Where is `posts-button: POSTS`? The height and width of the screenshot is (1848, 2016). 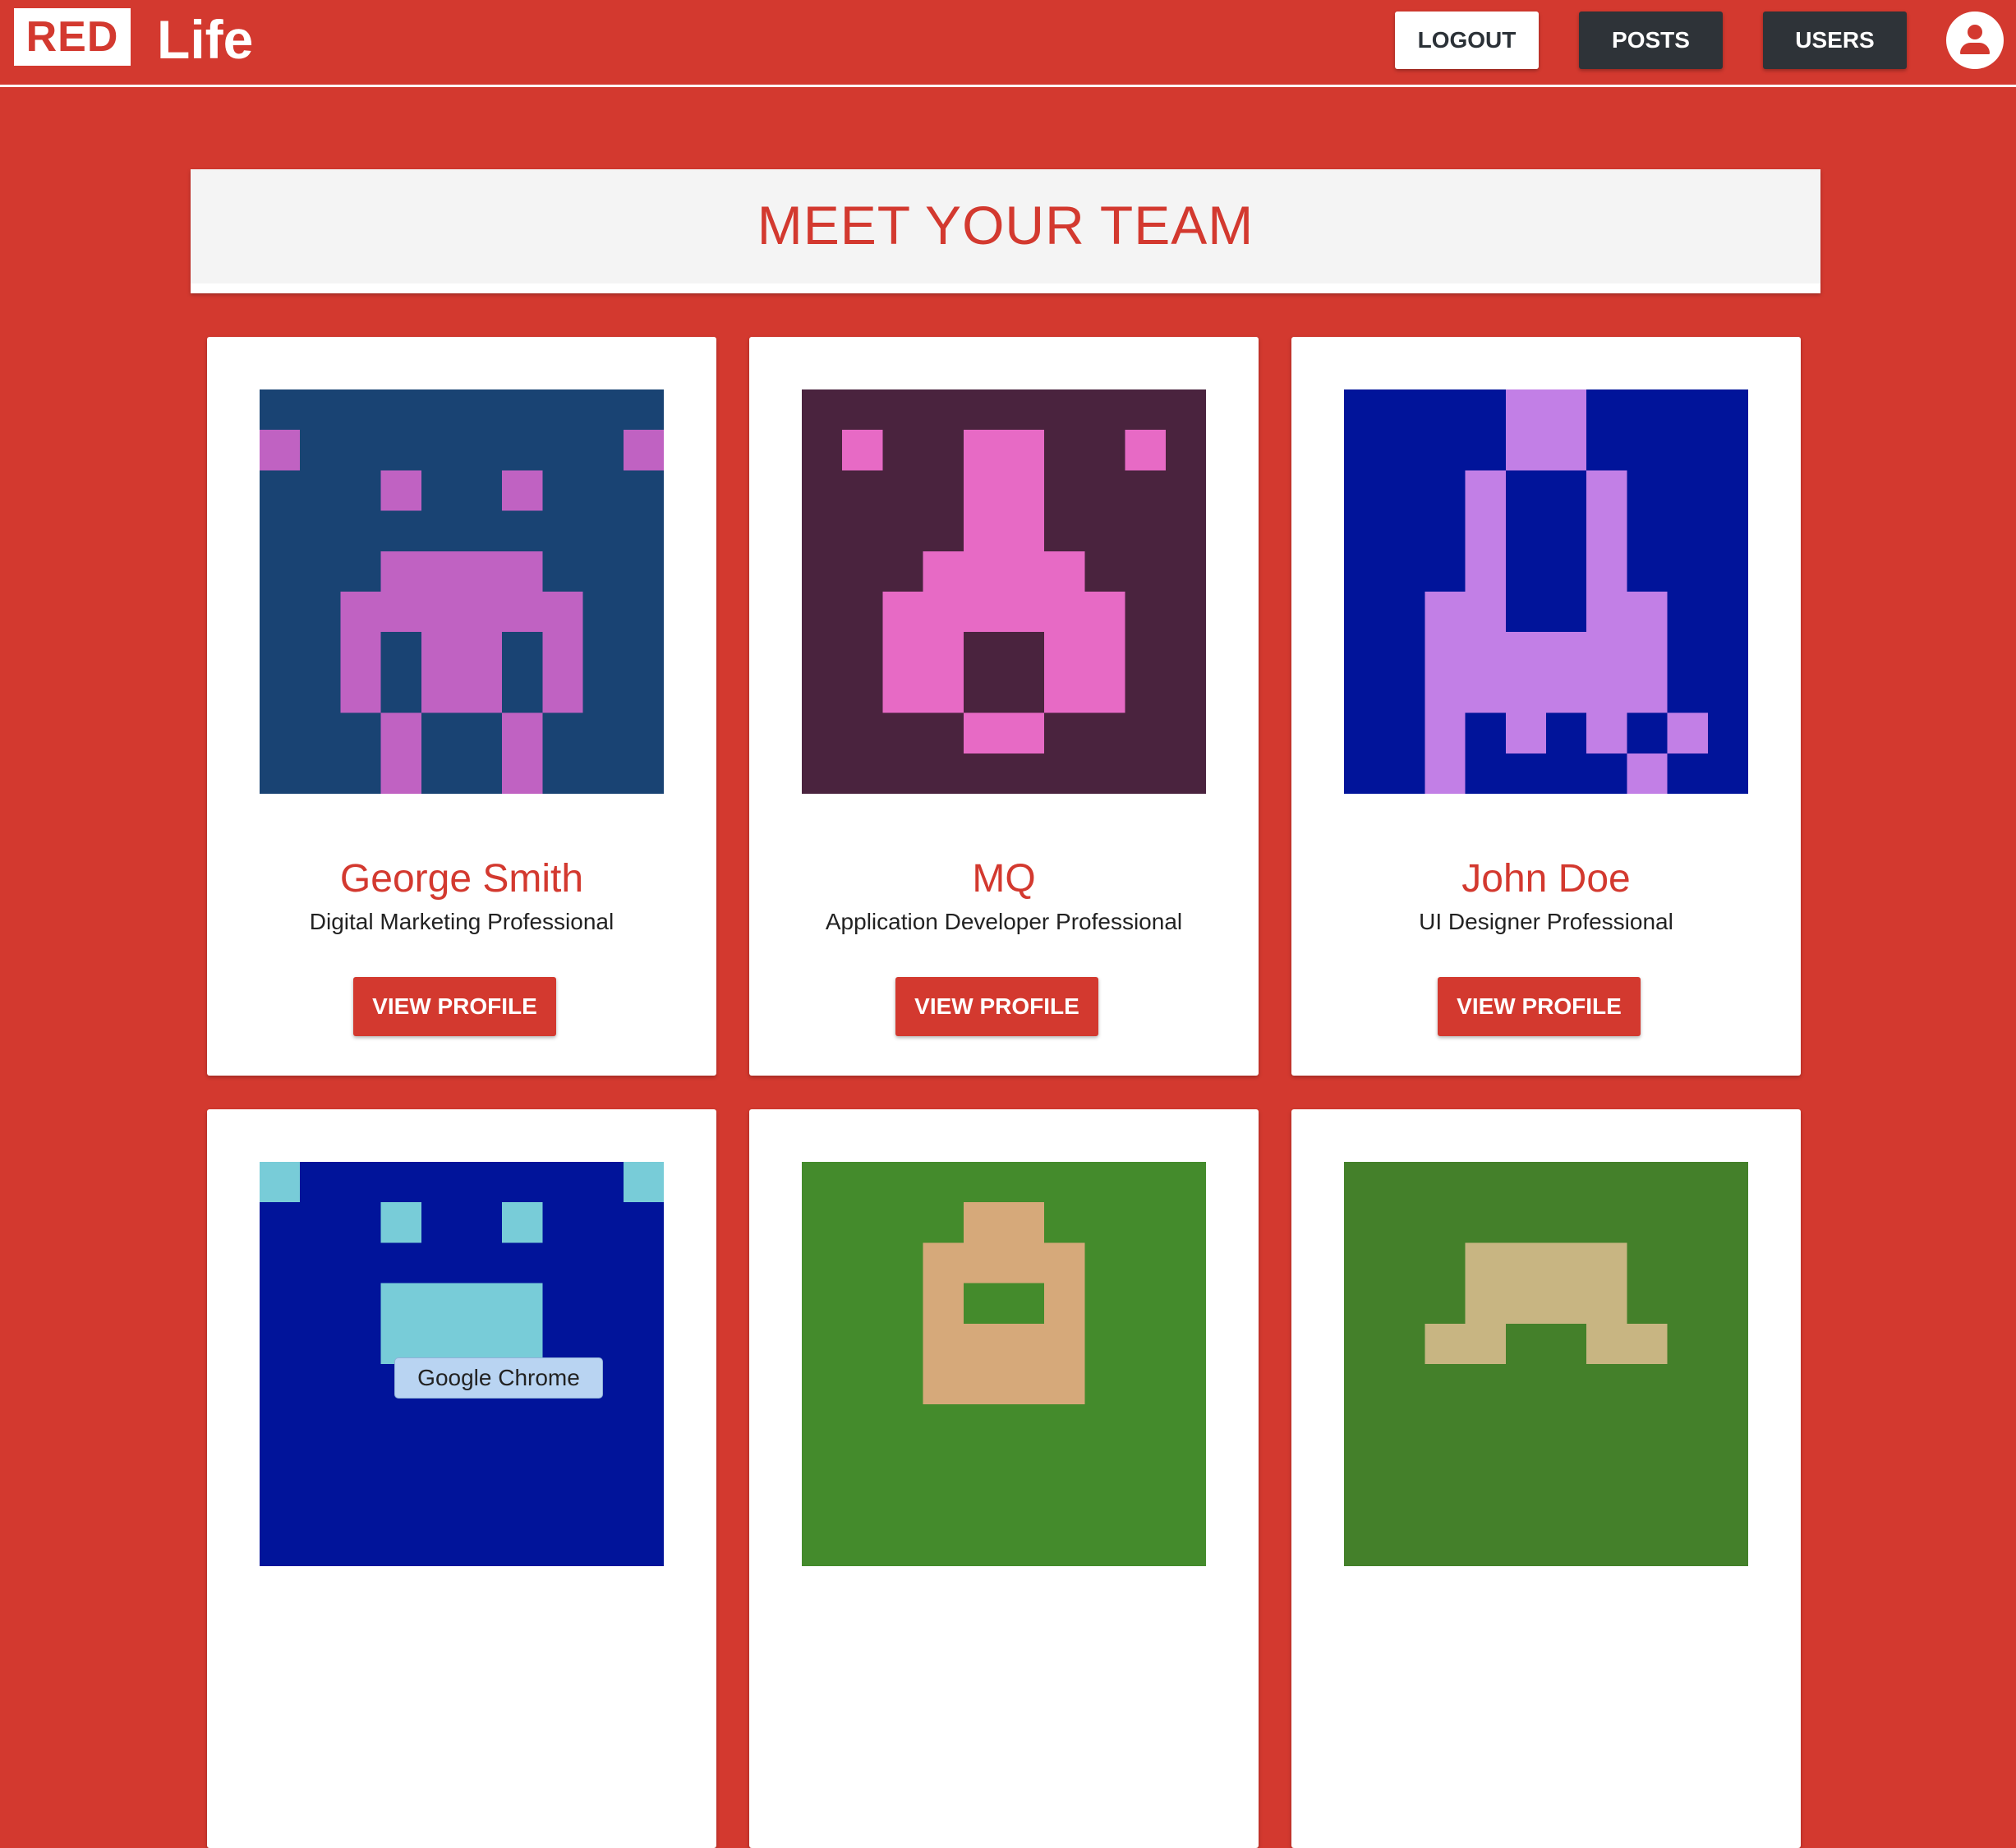 posts-button: POSTS is located at coordinates (1651, 41).